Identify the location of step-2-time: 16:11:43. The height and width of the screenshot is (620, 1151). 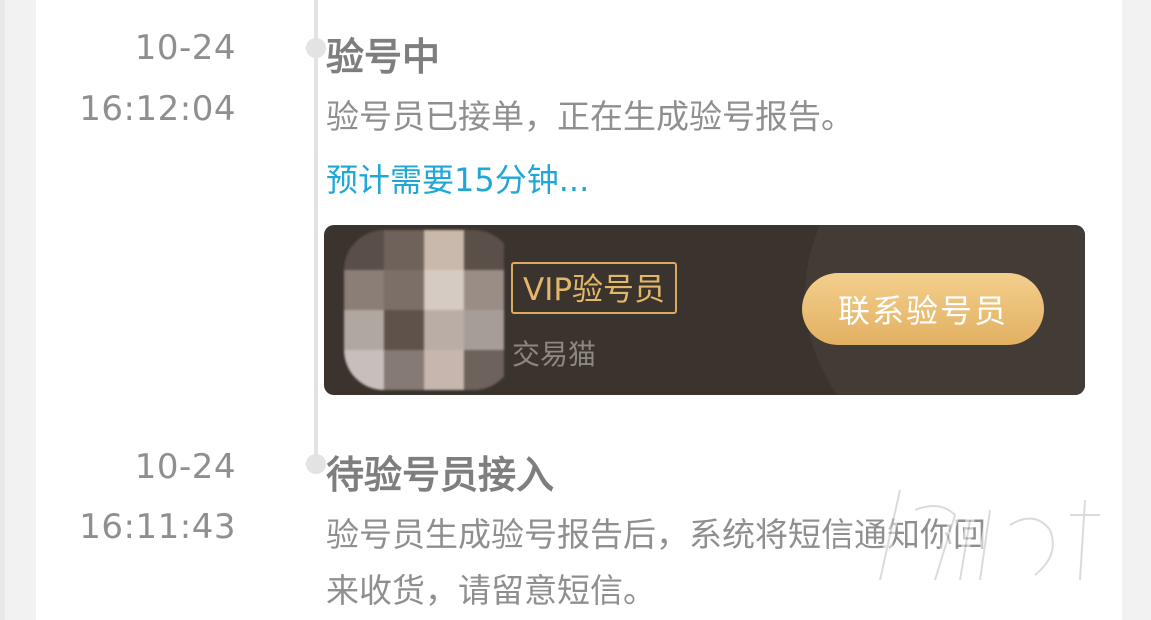
(157, 527).